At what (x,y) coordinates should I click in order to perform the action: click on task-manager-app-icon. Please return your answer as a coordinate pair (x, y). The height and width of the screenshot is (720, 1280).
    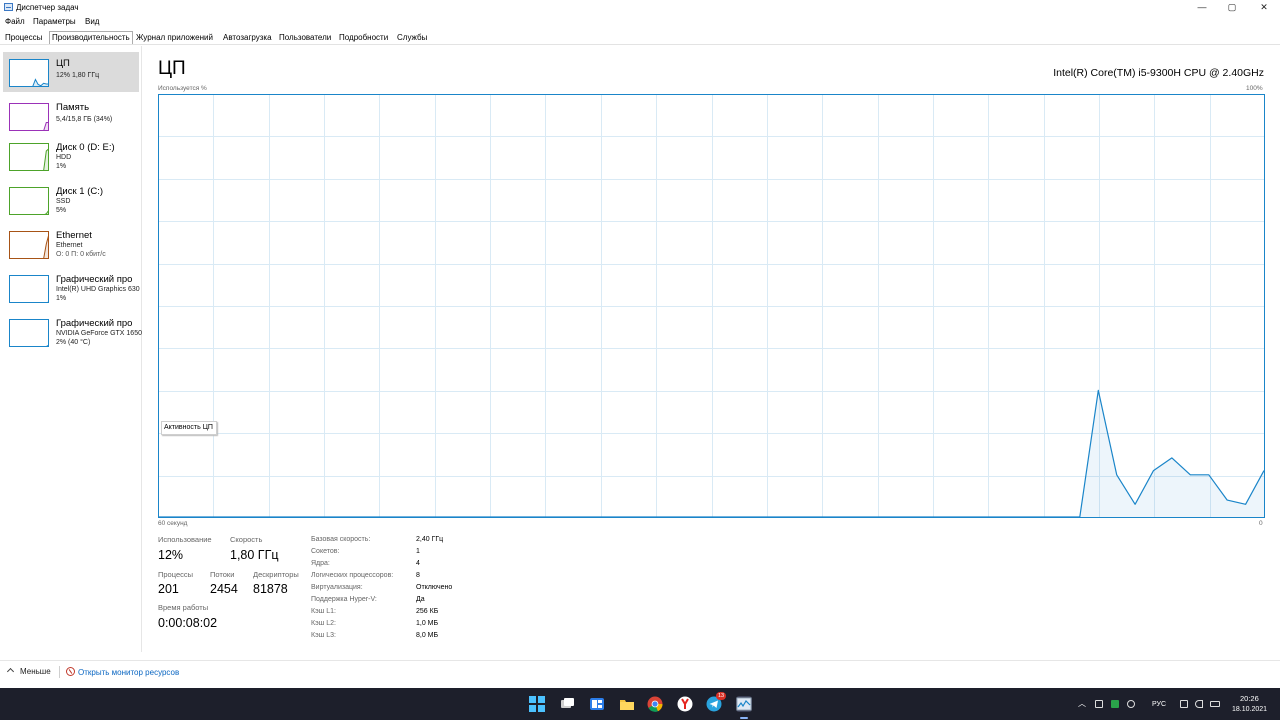
    Looking at the image, I should click on (8, 7).